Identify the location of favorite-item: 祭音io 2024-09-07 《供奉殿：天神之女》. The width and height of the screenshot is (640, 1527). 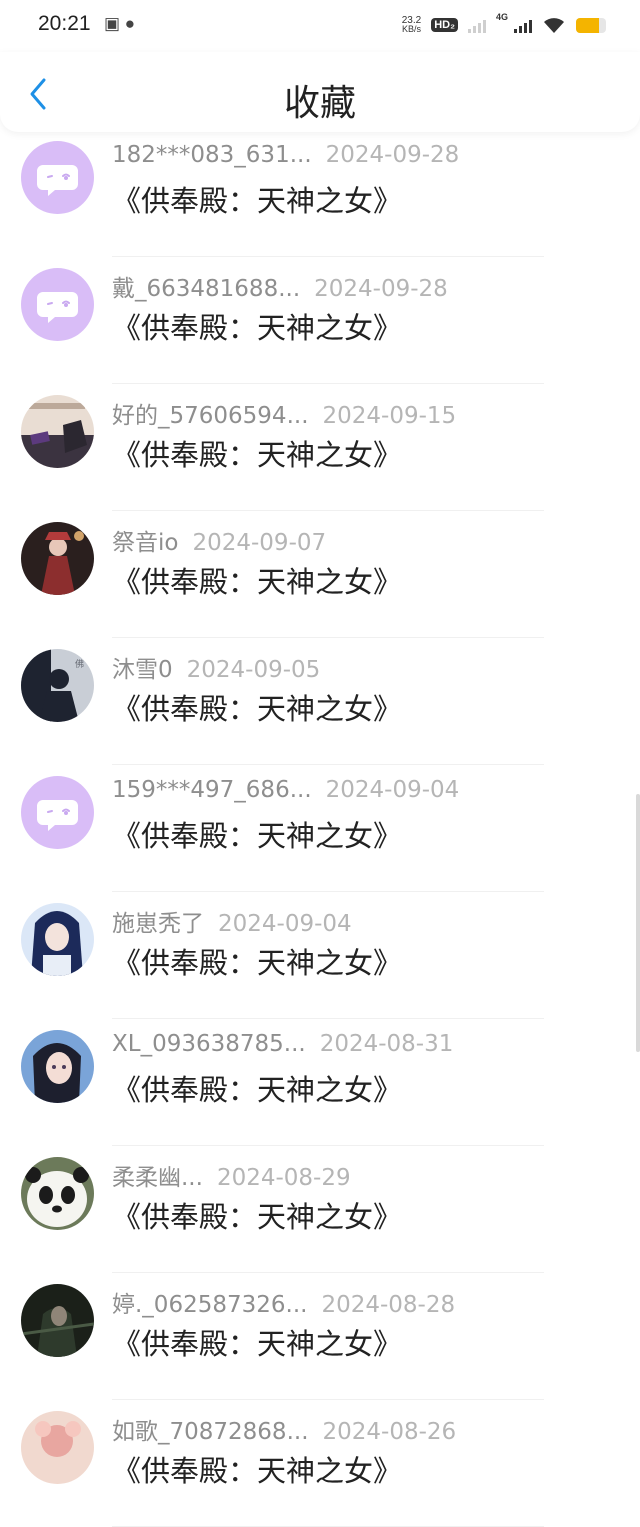
(320, 574).